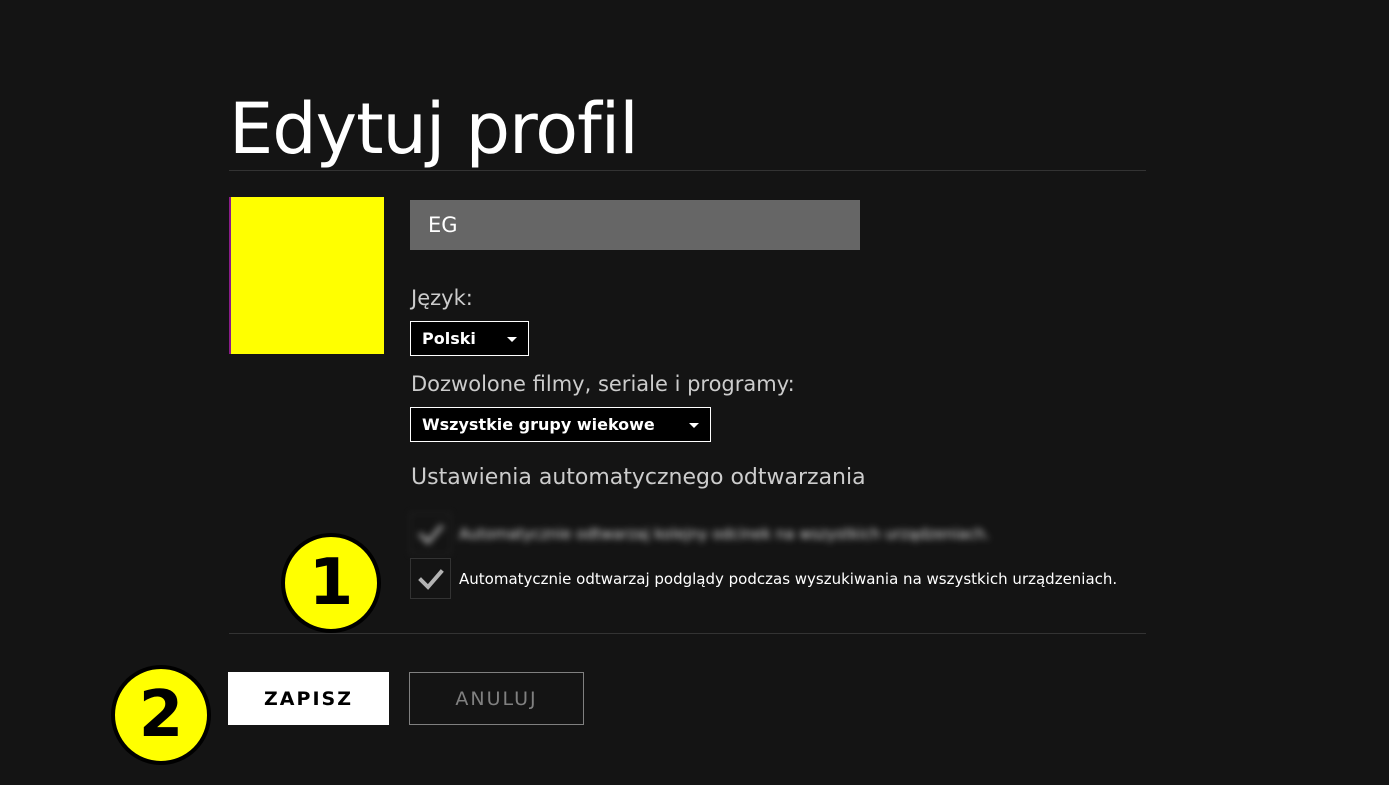 The width and height of the screenshot is (1389, 785). I want to click on language-dropdown: Polski, so click(469, 338).